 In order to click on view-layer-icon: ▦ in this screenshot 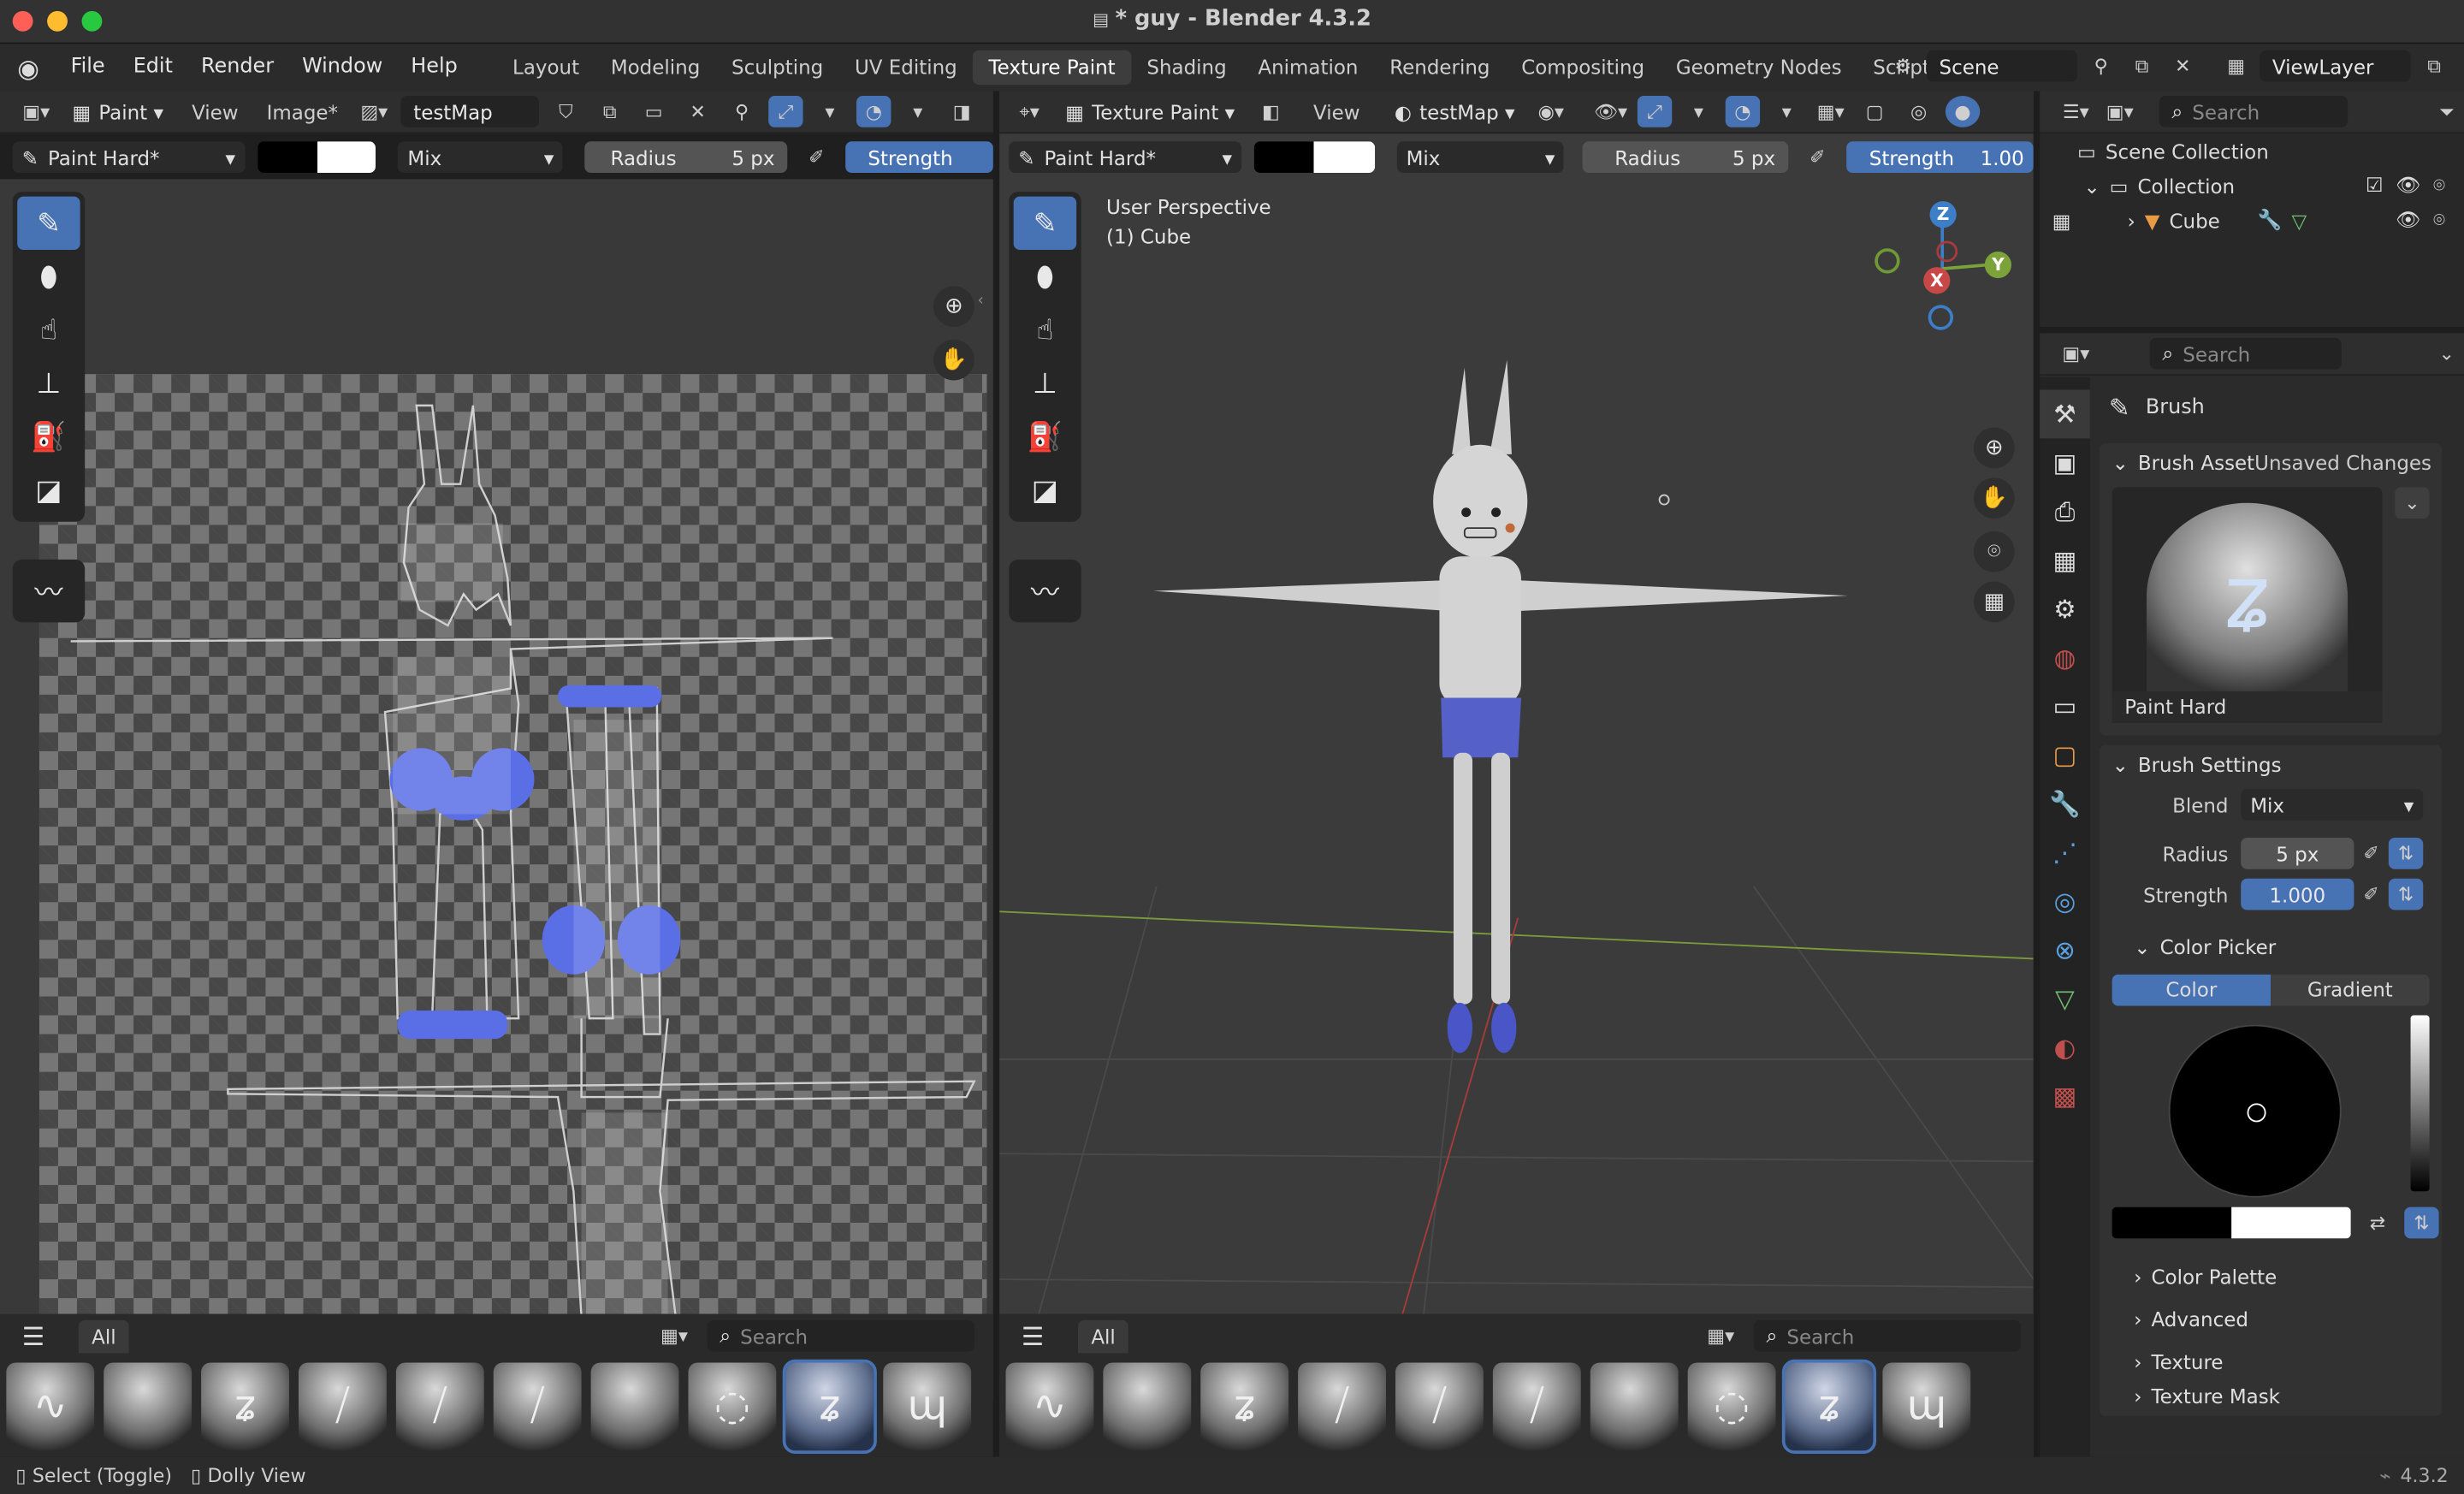, I will do `click(2235, 66)`.